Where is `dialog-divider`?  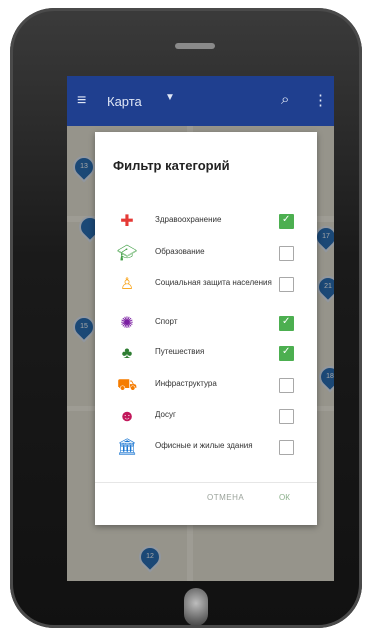 dialog-divider is located at coordinates (206, 482).